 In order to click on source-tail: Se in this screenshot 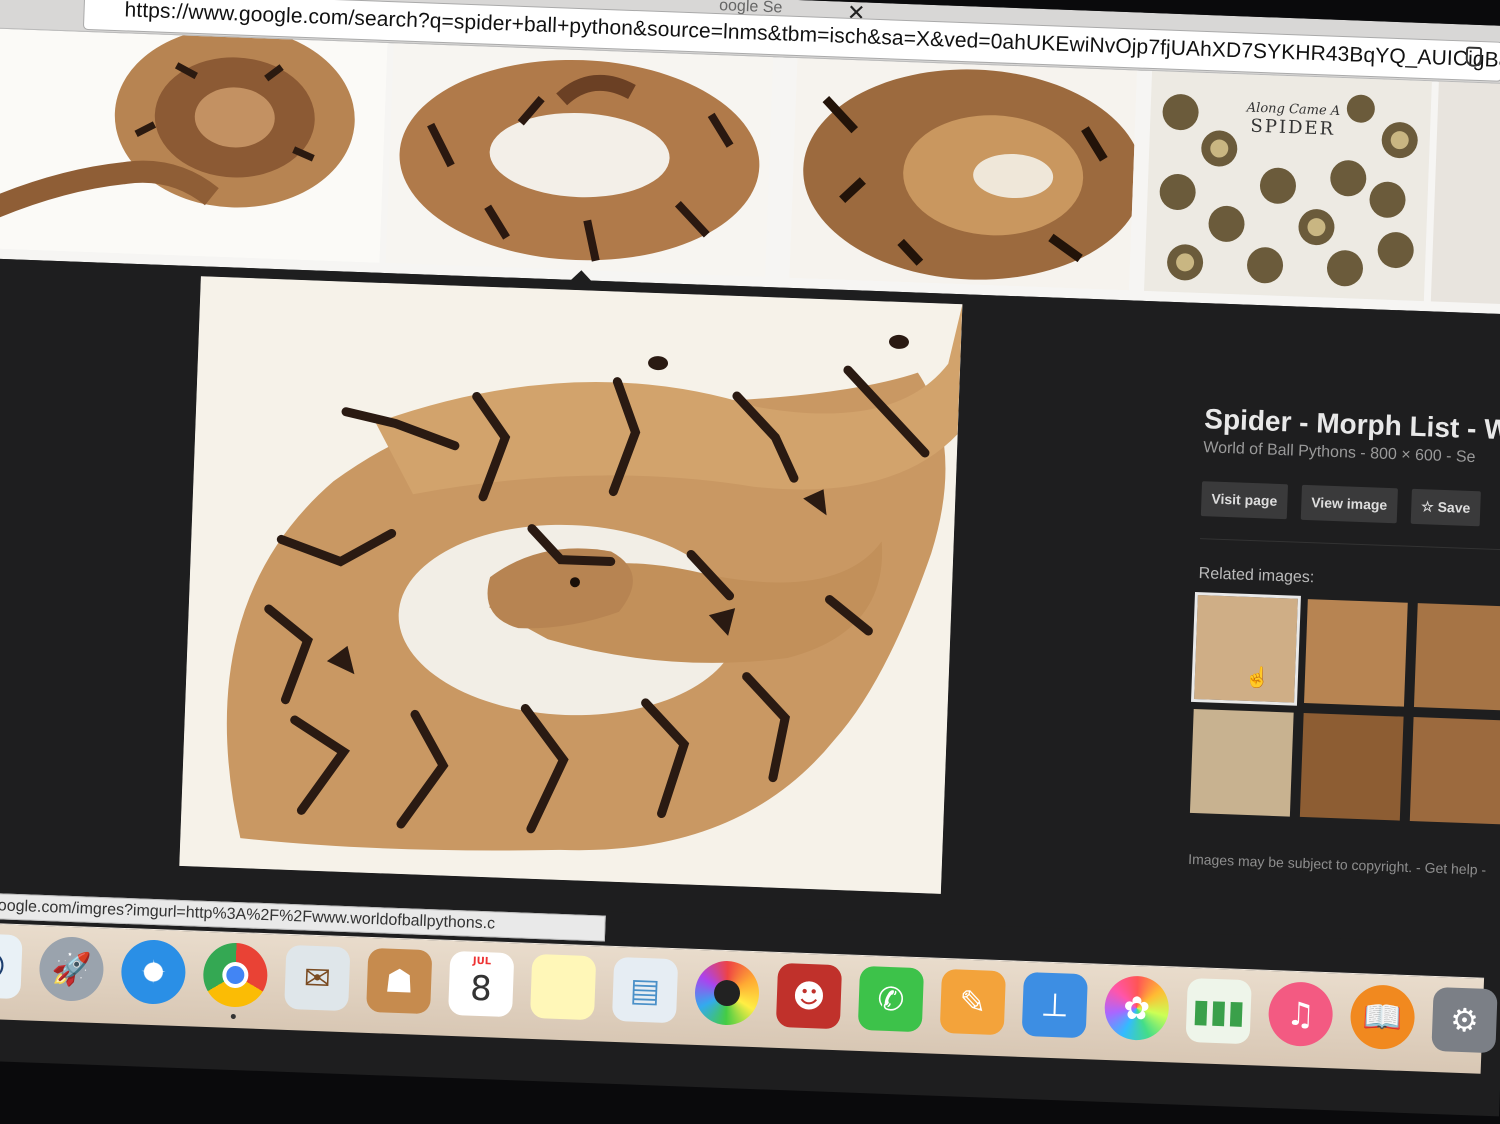, I will do `click(1465, 457)`.